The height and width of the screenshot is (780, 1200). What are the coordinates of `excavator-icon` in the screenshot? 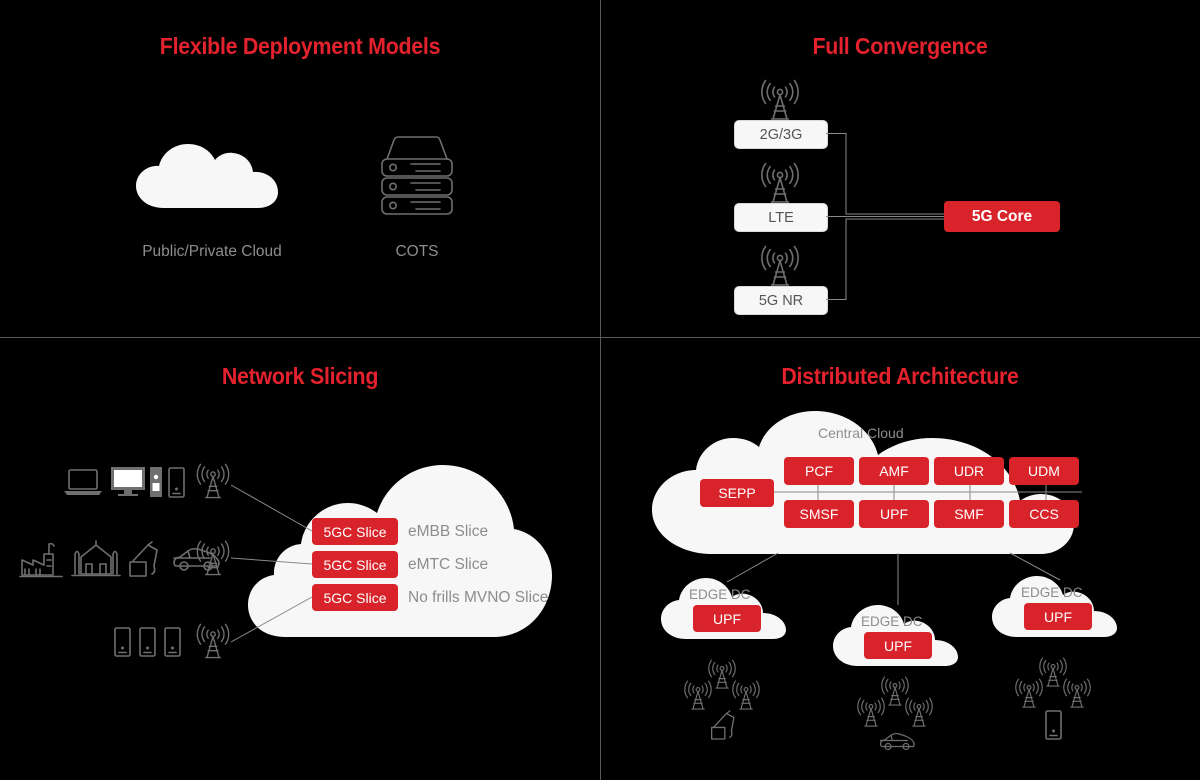 It's located at (724, 725).